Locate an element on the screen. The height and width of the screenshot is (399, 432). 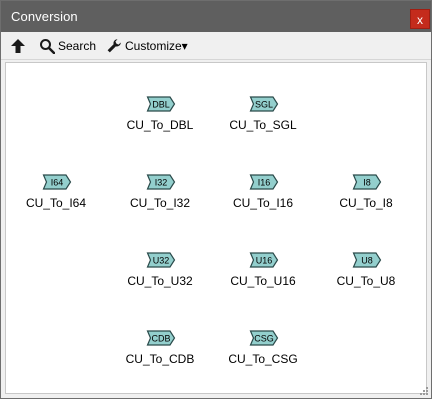
palette-item-label: CU_To_CDB is located at coordinates (160, 359).